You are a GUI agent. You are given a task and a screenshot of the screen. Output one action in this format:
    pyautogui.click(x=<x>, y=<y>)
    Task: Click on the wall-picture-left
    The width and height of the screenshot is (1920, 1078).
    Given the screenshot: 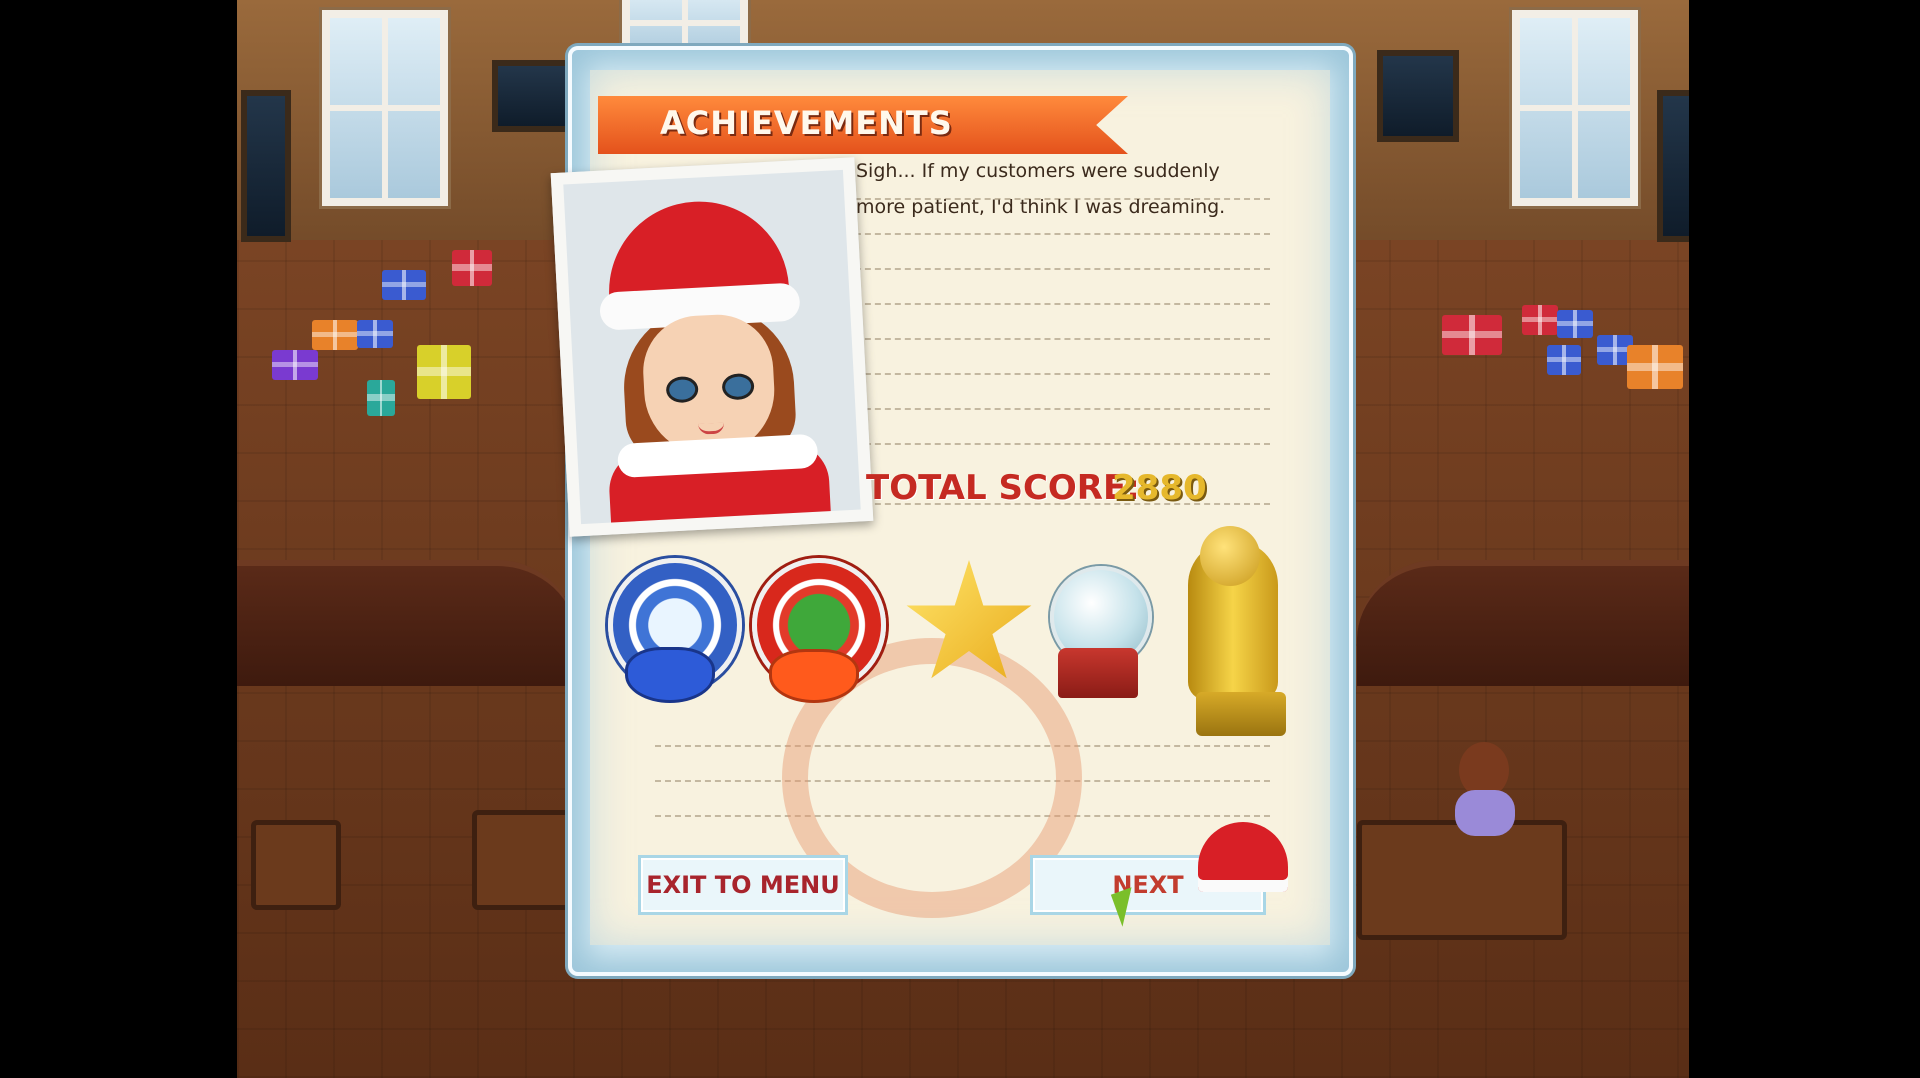 What is the action you would take?
    pyautogui.click(x=266, y=166)
    